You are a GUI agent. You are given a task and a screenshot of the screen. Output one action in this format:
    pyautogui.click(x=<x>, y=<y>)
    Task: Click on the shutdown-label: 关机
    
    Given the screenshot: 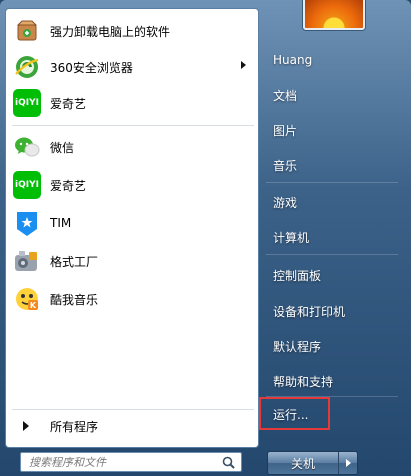 What is the action you would take?
    pyautogui.click(x=302, y=463)
    